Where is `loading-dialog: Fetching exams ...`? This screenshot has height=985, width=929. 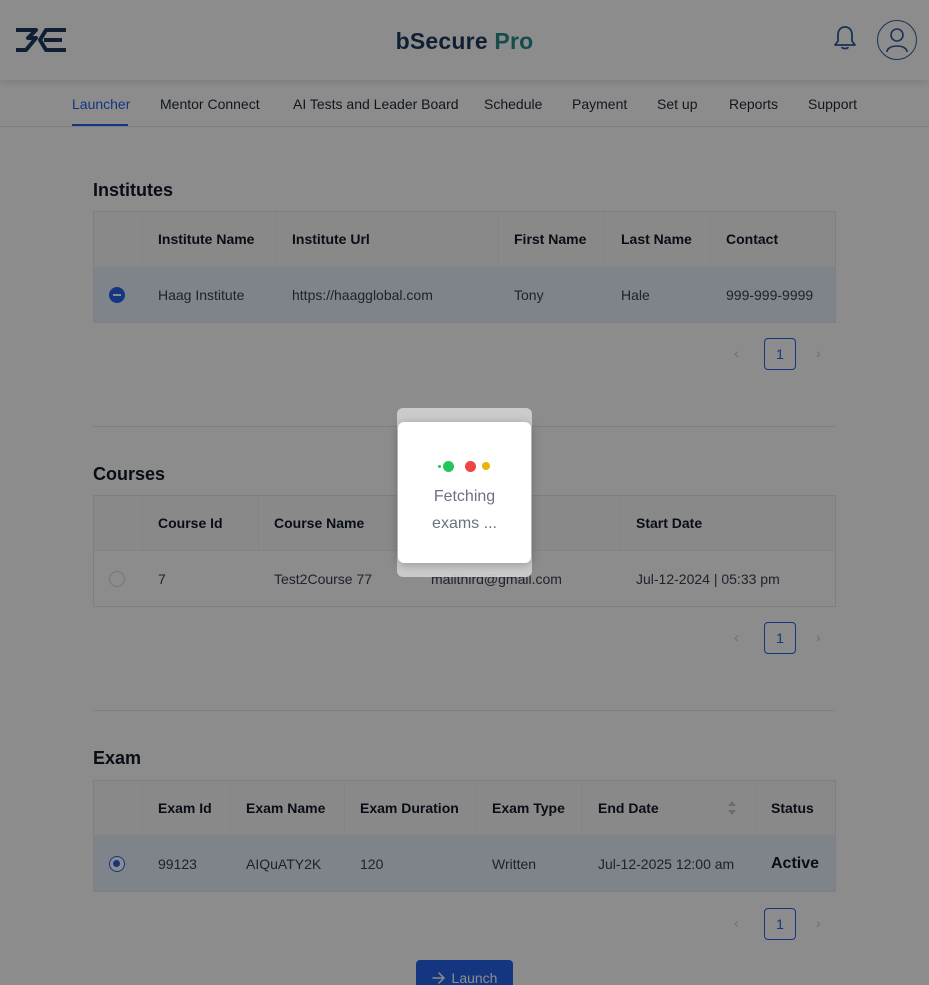
loading-dialog: Fetching exams ... is located at coordinates (464, 492).